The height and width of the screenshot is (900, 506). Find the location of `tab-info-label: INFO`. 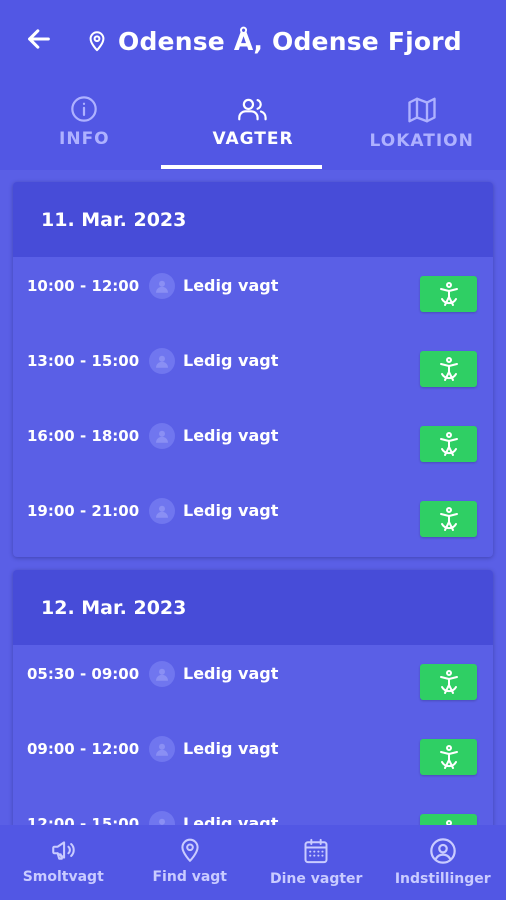

tab-info-label: INFO is located at coordinates (84, 139).